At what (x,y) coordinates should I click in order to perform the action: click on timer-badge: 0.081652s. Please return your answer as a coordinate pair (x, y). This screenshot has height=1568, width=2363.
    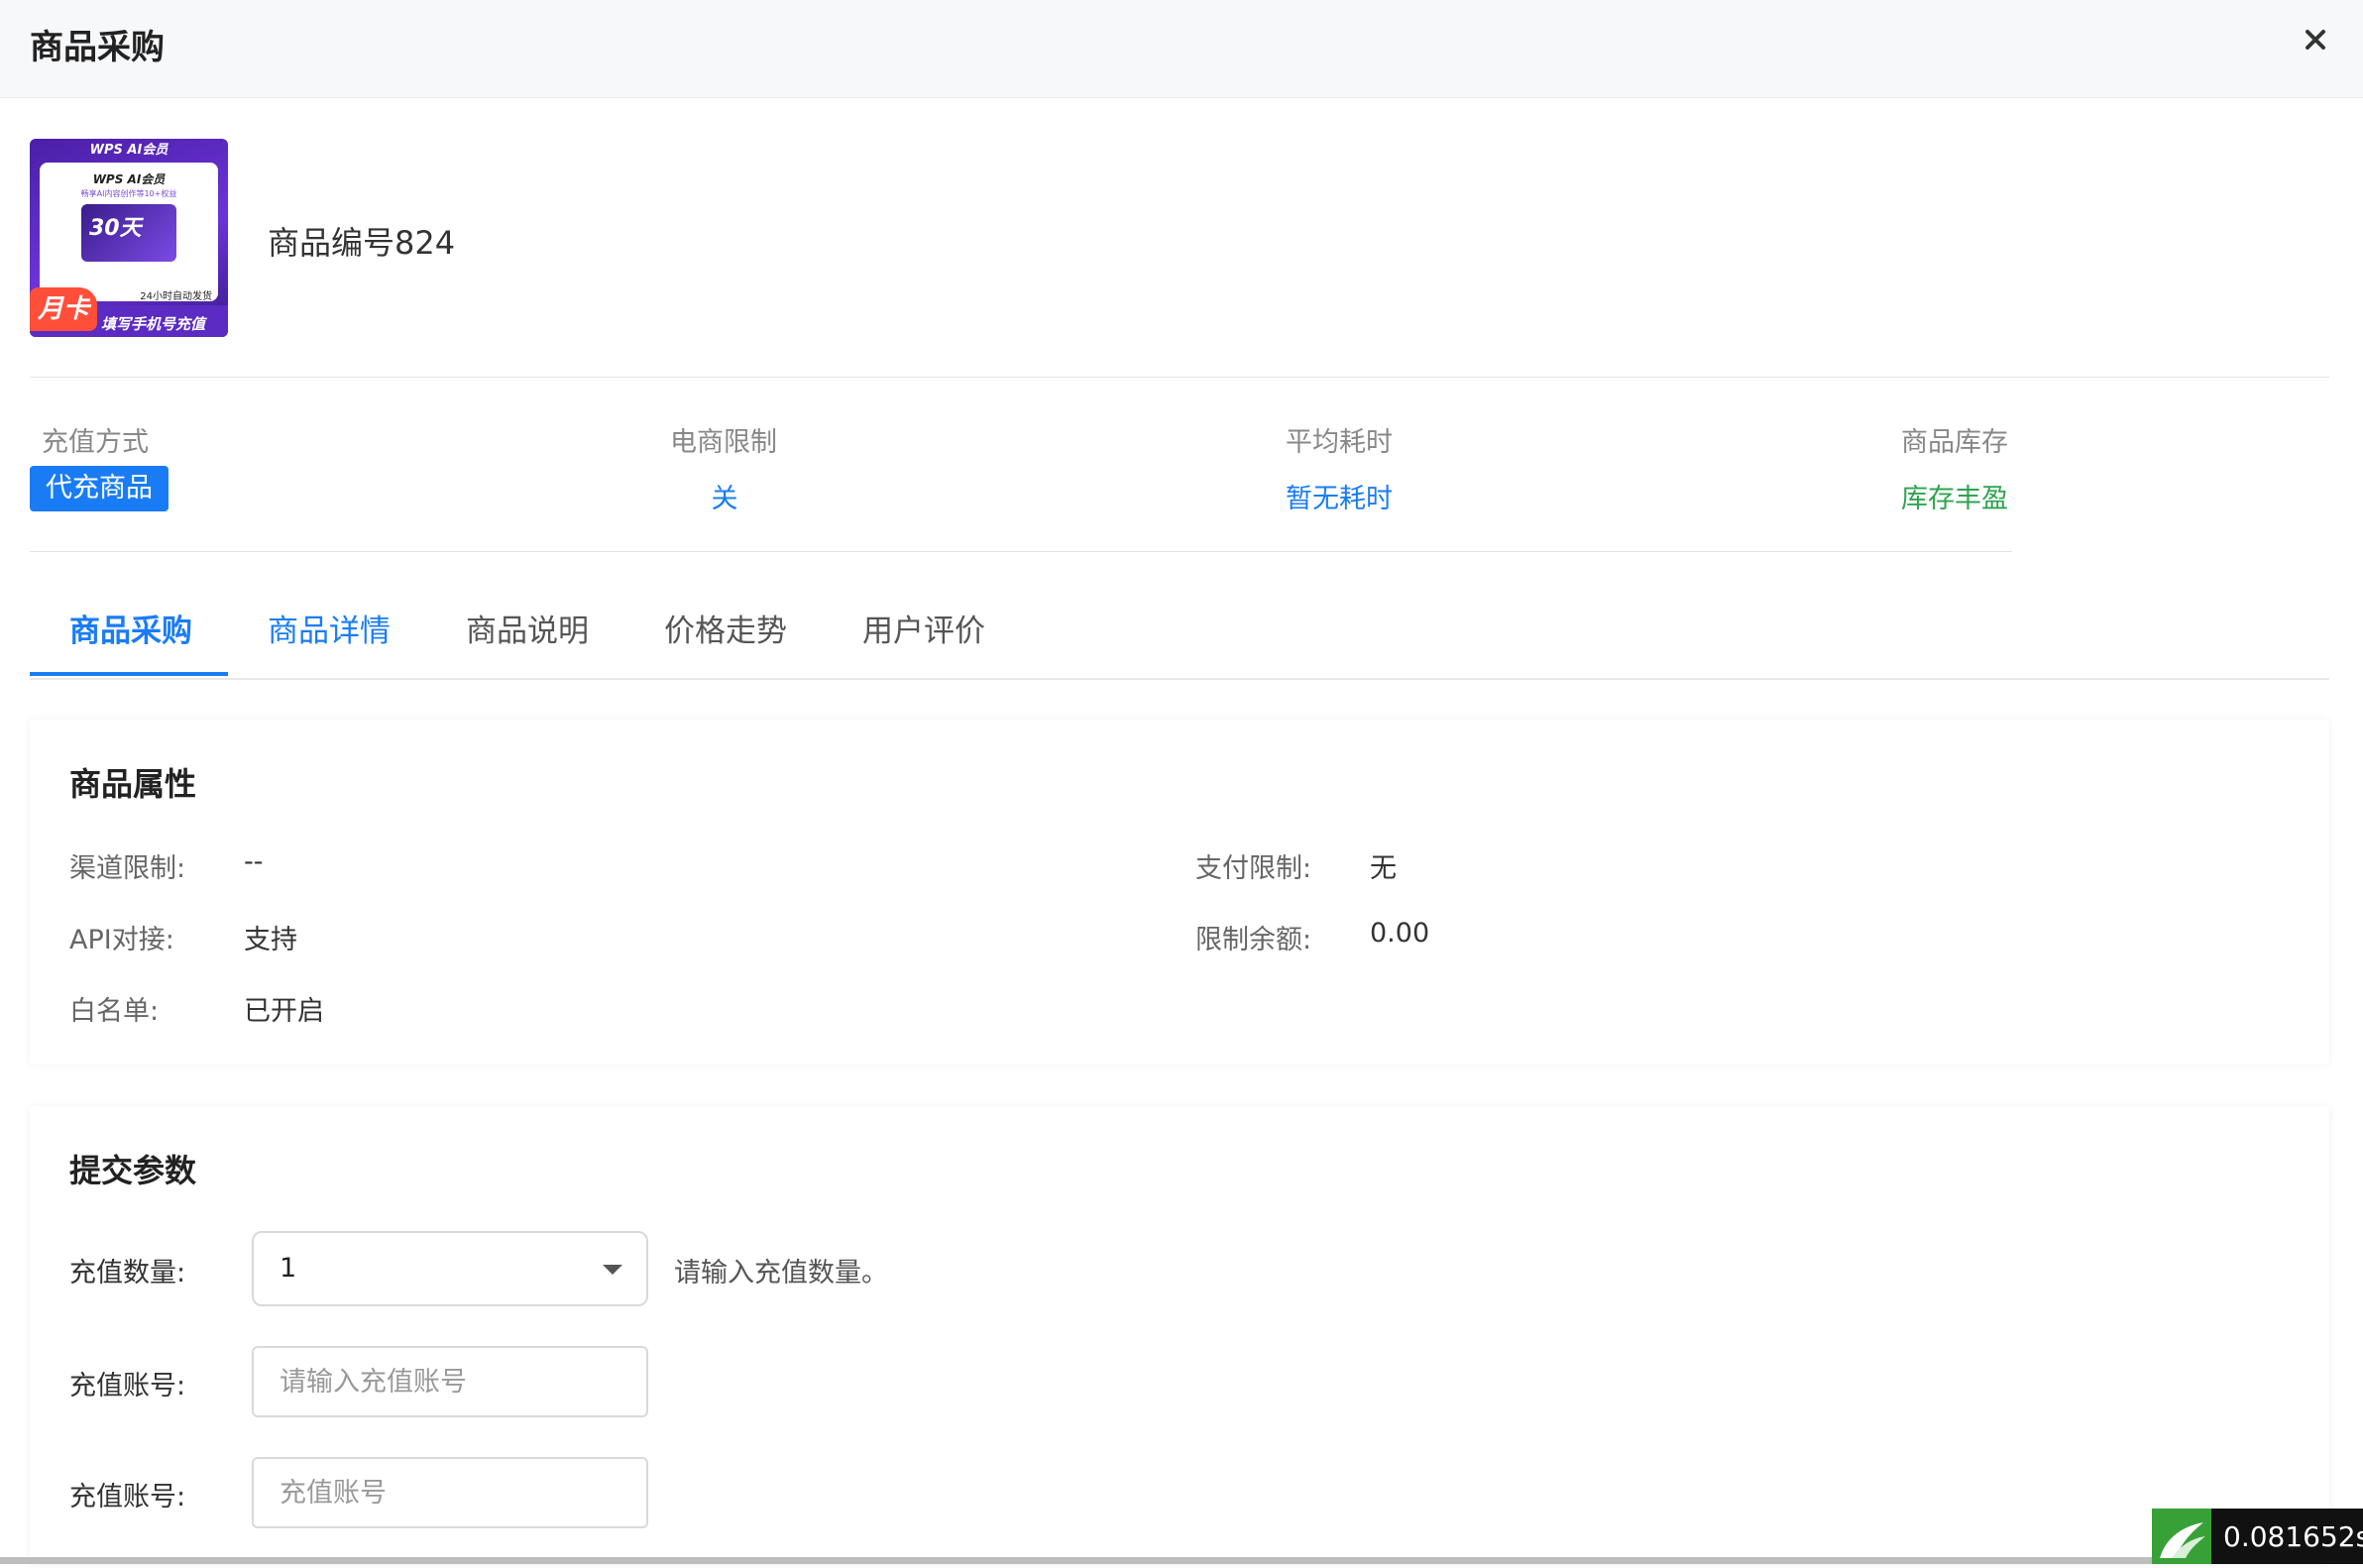
    Looking at the image, I should click on (2257, 1536).